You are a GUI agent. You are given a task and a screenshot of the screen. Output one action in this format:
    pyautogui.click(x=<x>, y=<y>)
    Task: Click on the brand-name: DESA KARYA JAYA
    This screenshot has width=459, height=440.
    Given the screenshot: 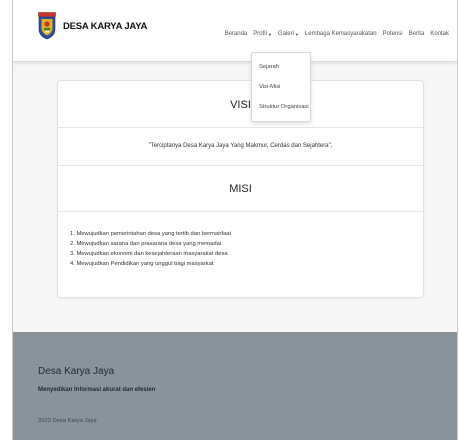 What is the action you would take?
    pyautogui.click(x=105, y=26)
    